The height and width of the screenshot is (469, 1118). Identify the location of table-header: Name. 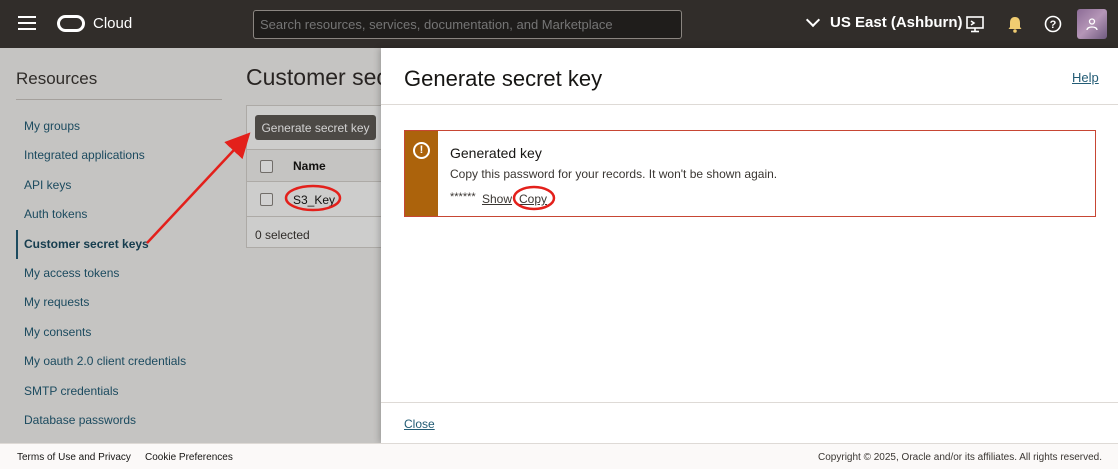
(317, 165).